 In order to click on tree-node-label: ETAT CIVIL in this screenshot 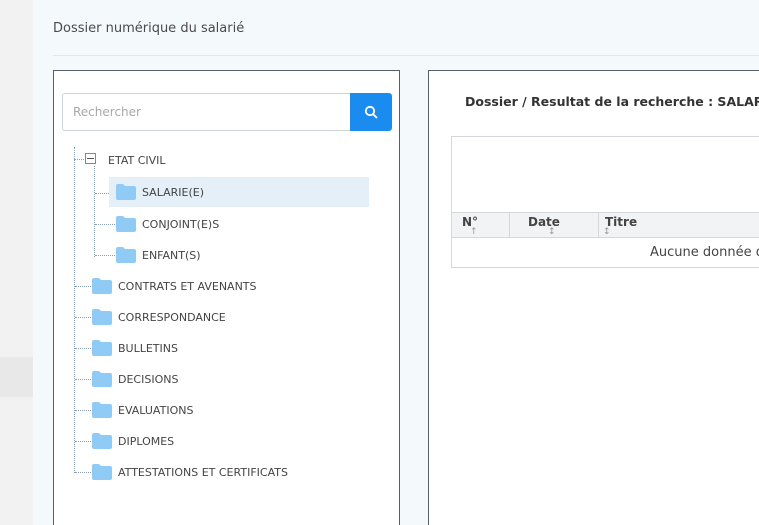, I will do `click(137, 160)`.